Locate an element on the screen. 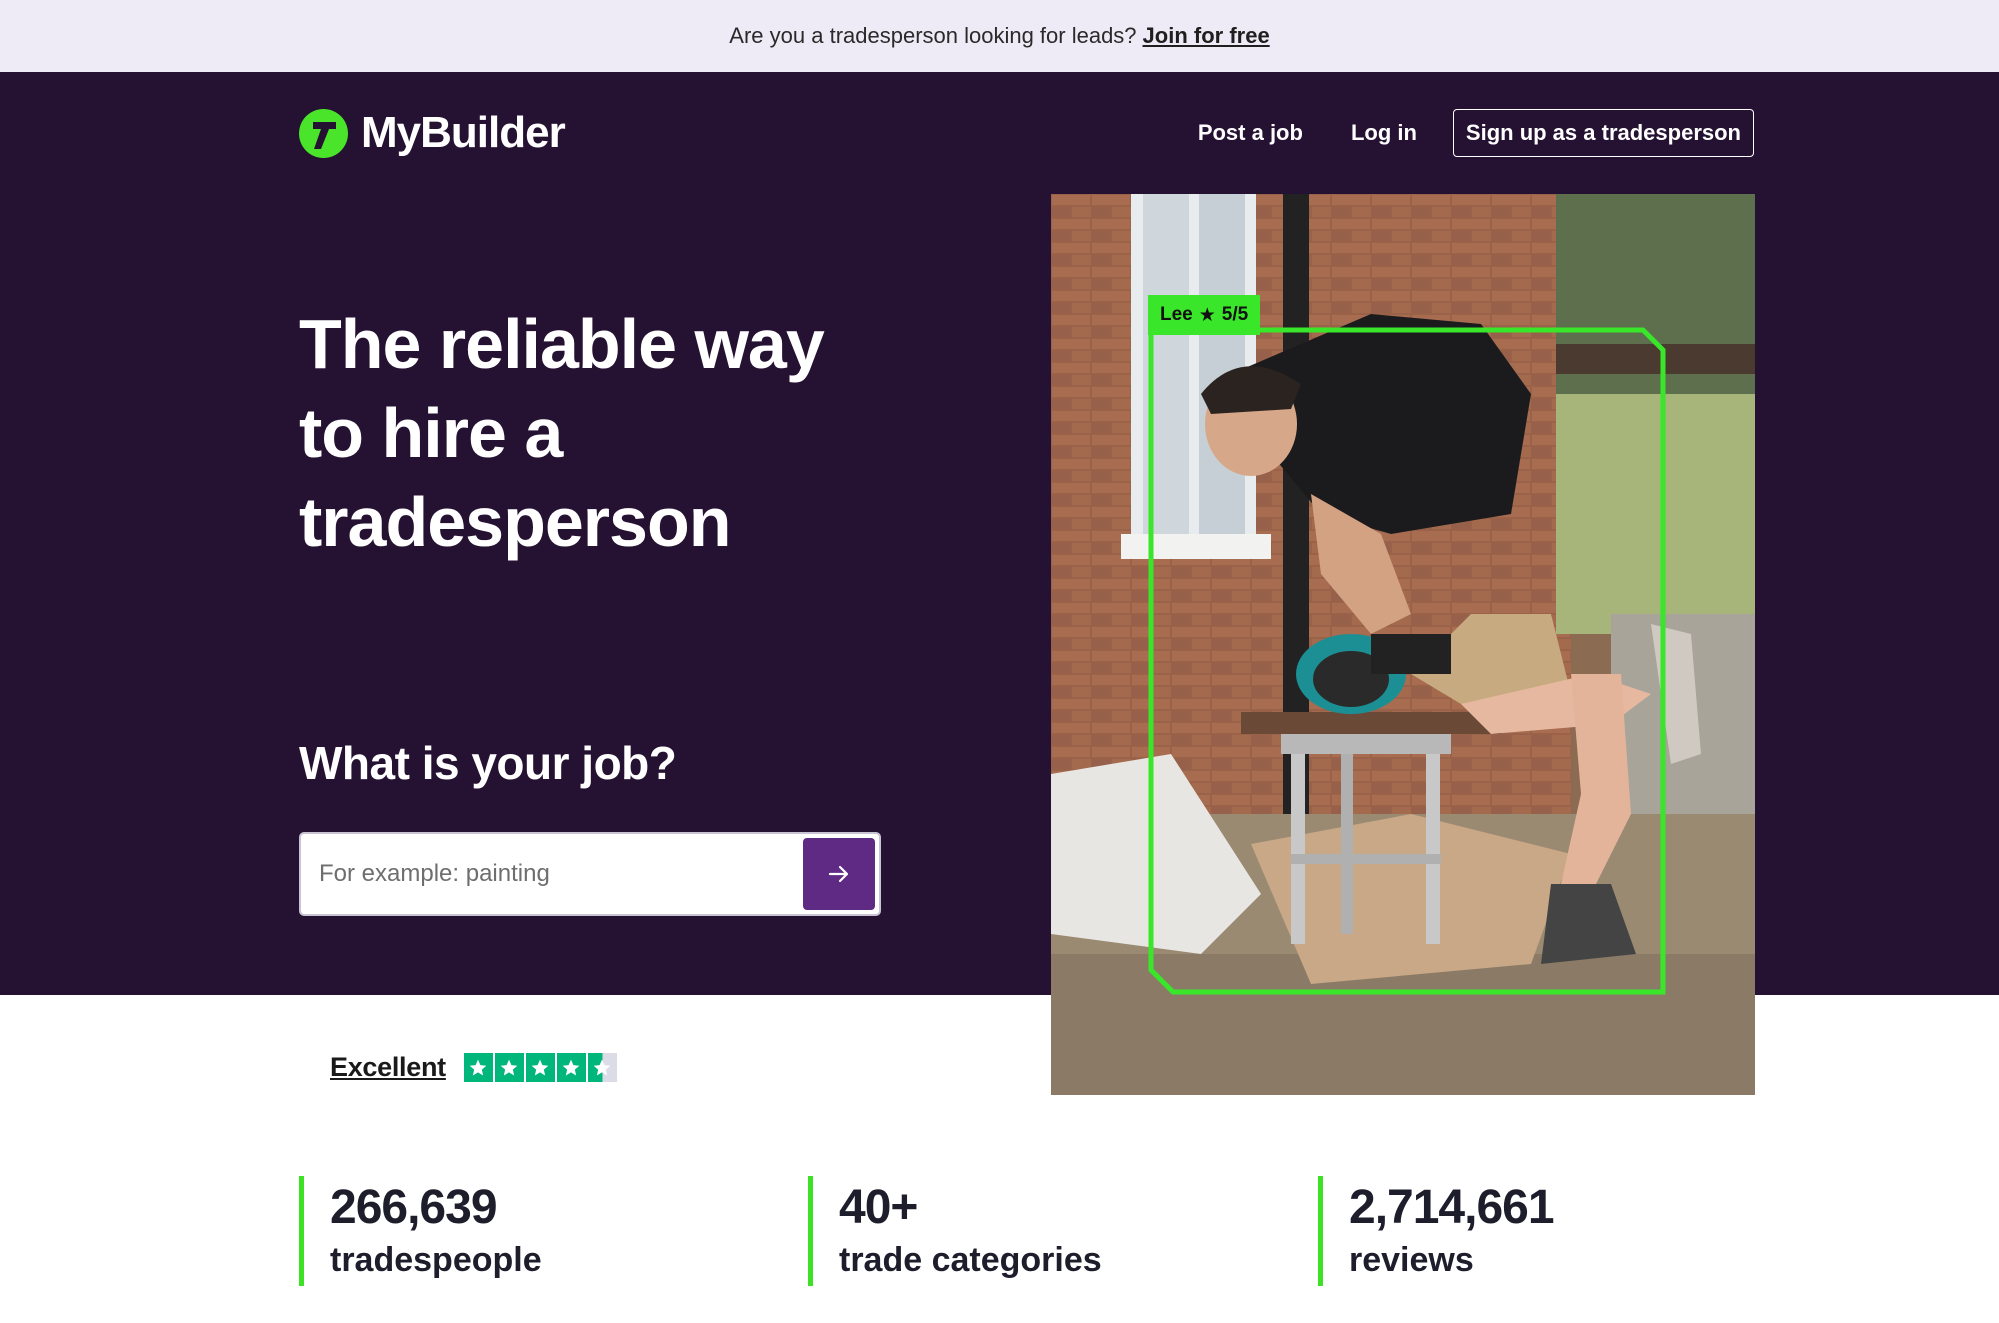  hero-headline: The reliable way to hire a tradesperson is located at coordinates (599, 433).